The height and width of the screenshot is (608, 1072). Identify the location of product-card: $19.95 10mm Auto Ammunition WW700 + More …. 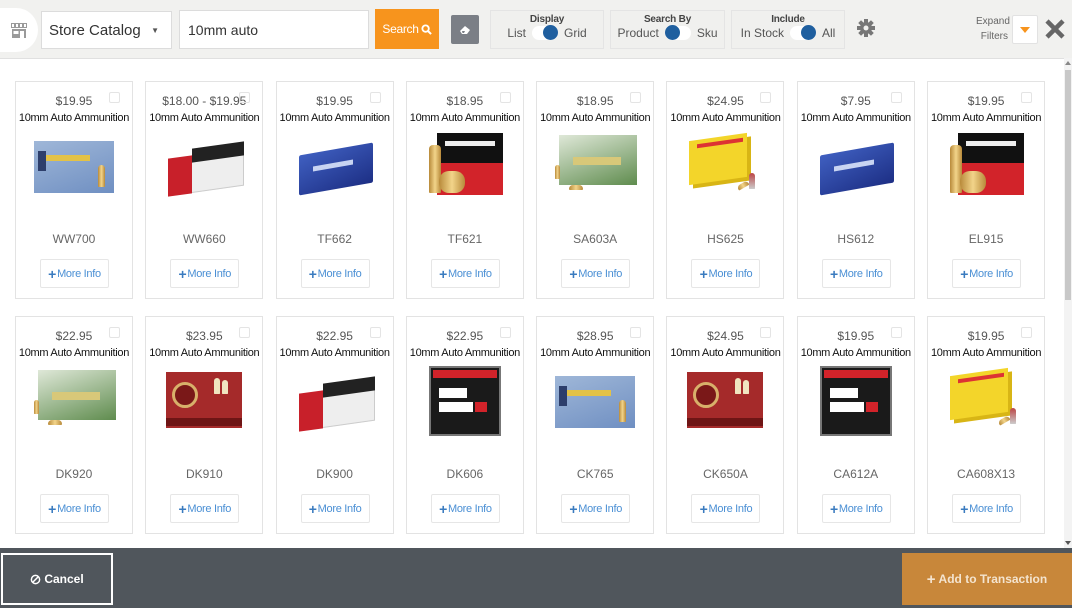
(74, 190).